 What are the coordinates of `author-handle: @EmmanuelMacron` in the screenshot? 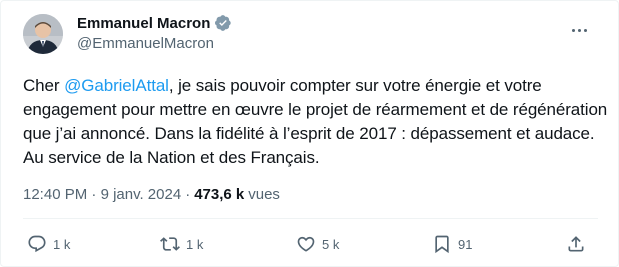 It's located at (145, 43).